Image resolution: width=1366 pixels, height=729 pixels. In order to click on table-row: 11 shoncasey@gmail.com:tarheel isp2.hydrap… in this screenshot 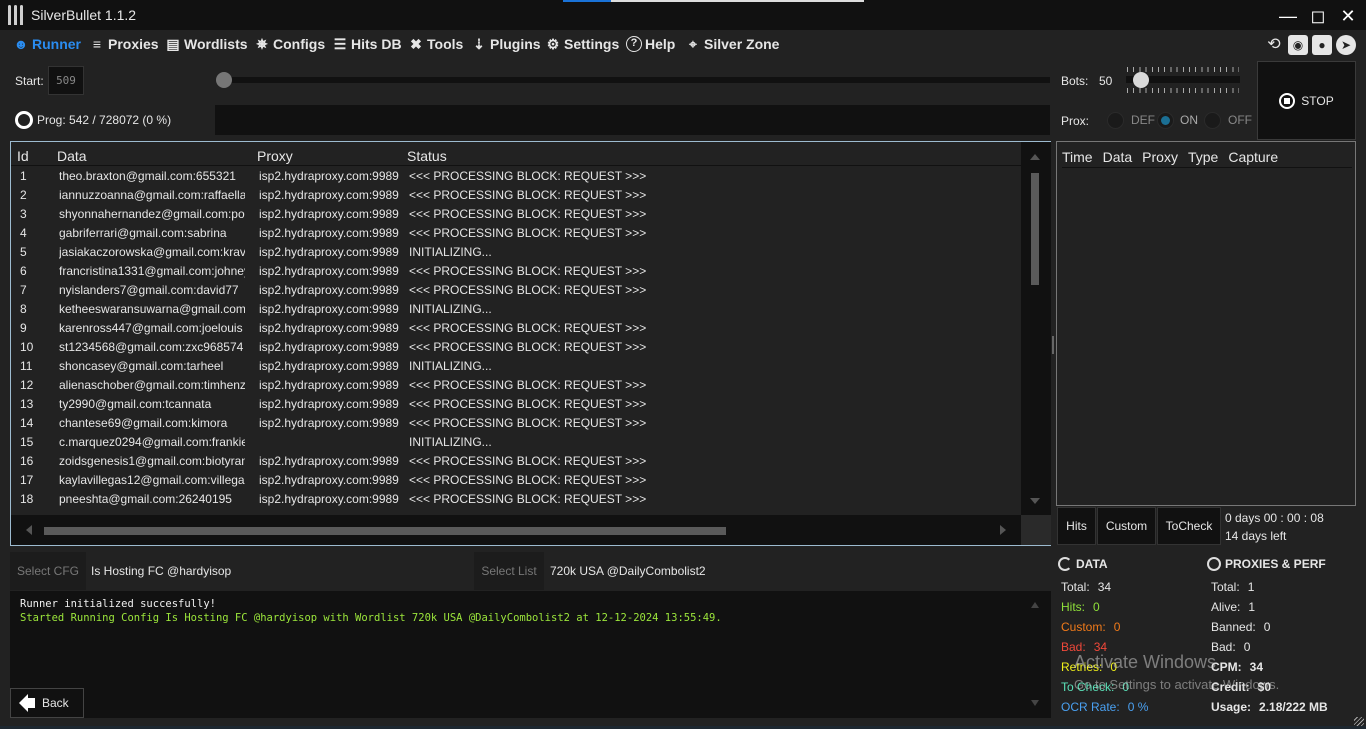, I will do `click(516, 366)`.